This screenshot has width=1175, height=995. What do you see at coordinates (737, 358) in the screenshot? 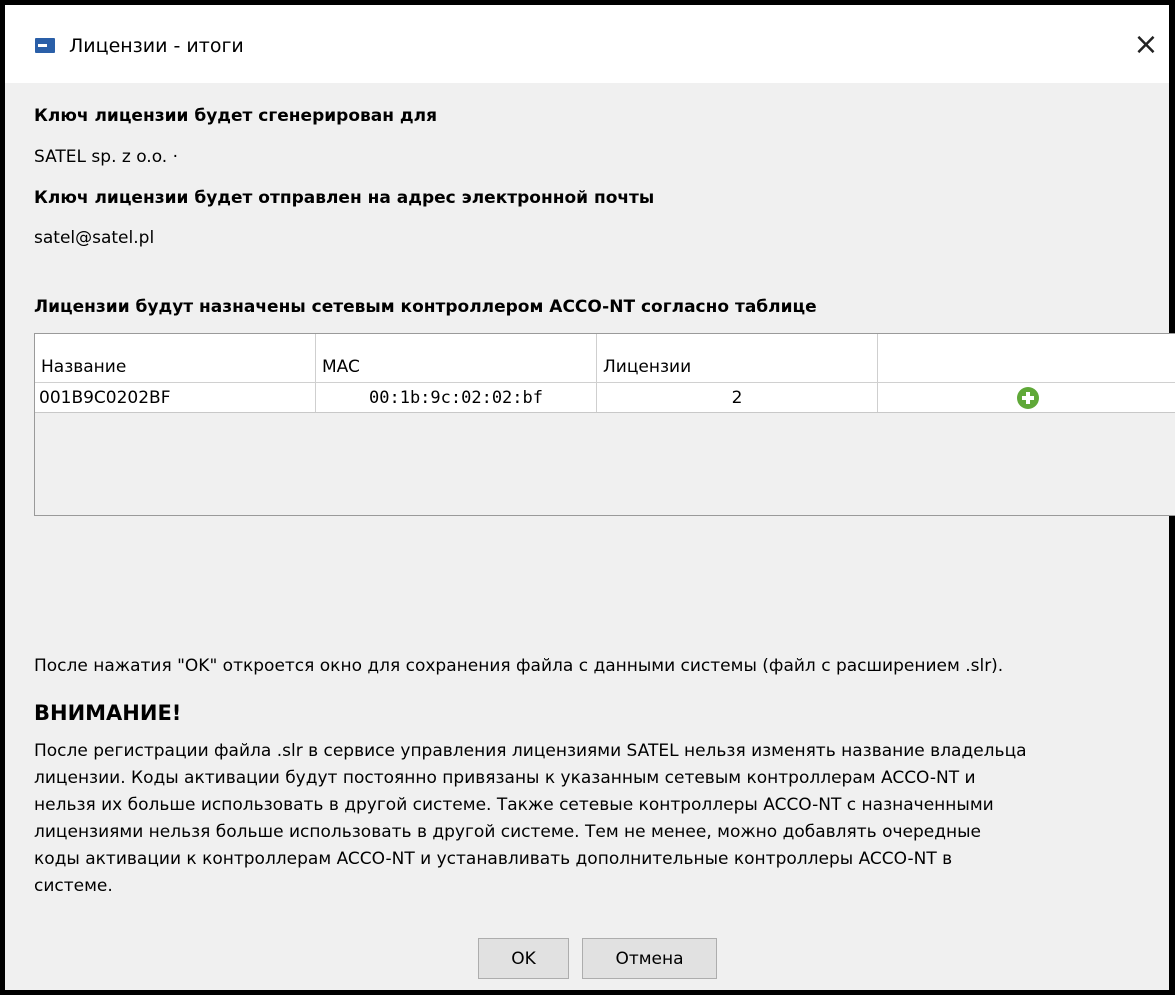
I see `column-header-licenses: Лицензии` at bounding box center [737, 358].